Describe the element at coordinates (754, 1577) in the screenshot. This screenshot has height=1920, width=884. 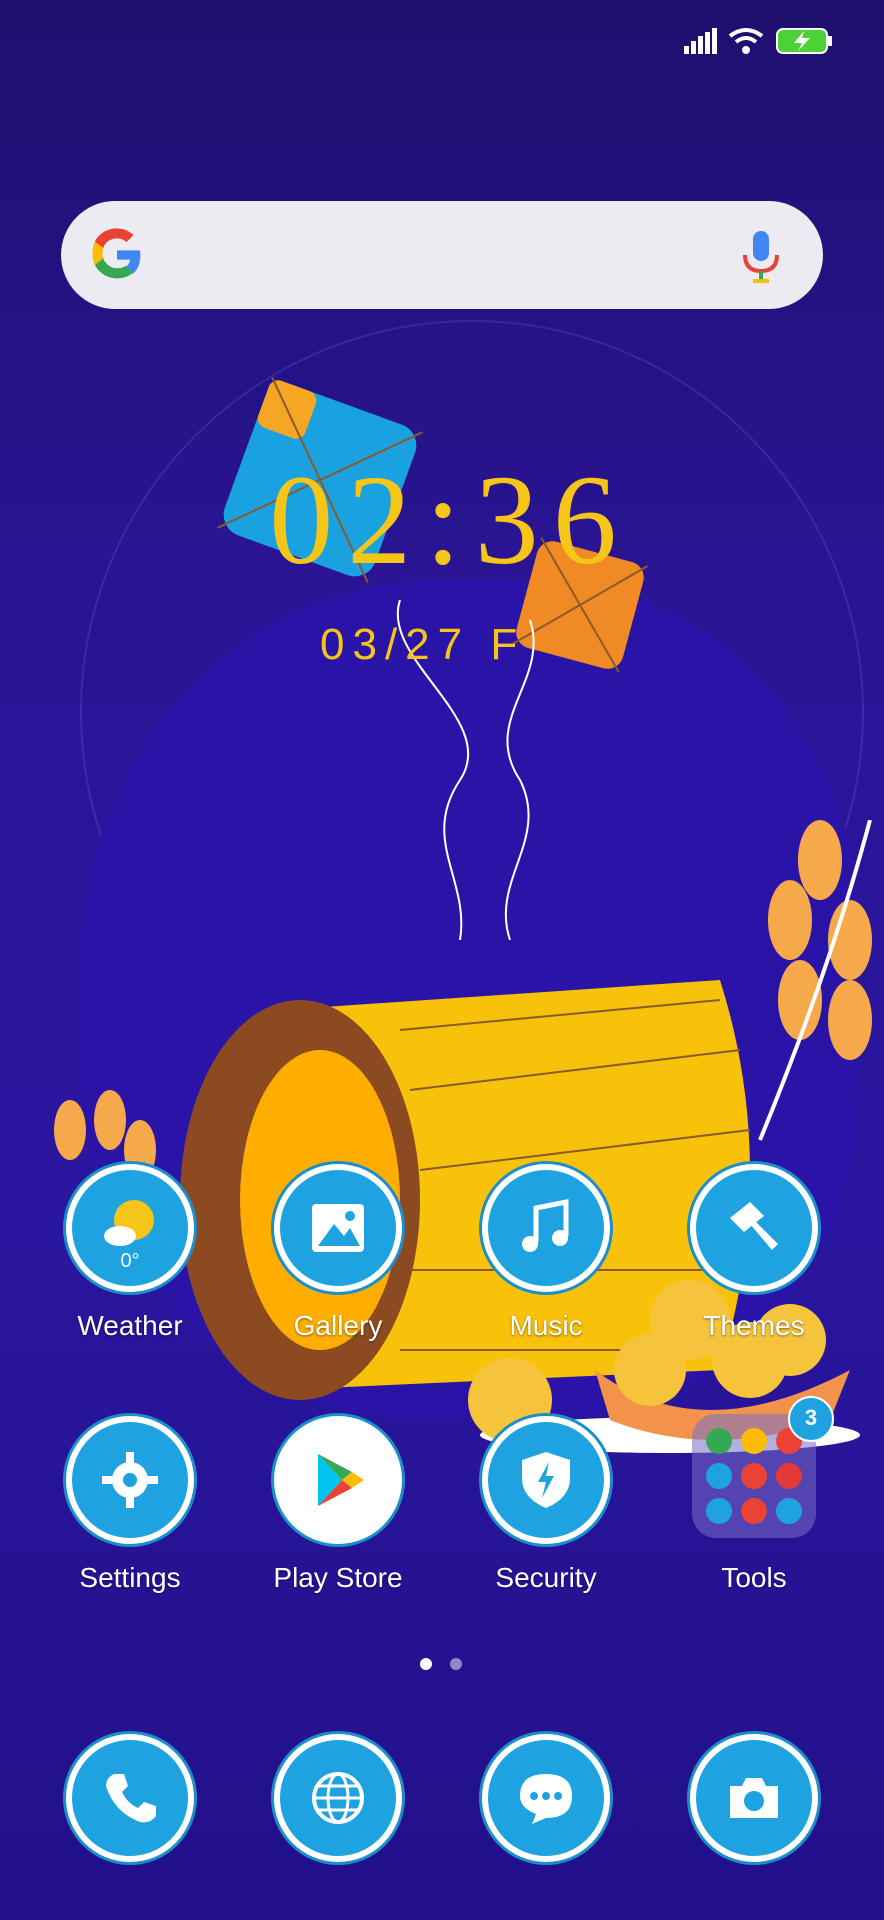
I see `app-label: Tools` at that location.